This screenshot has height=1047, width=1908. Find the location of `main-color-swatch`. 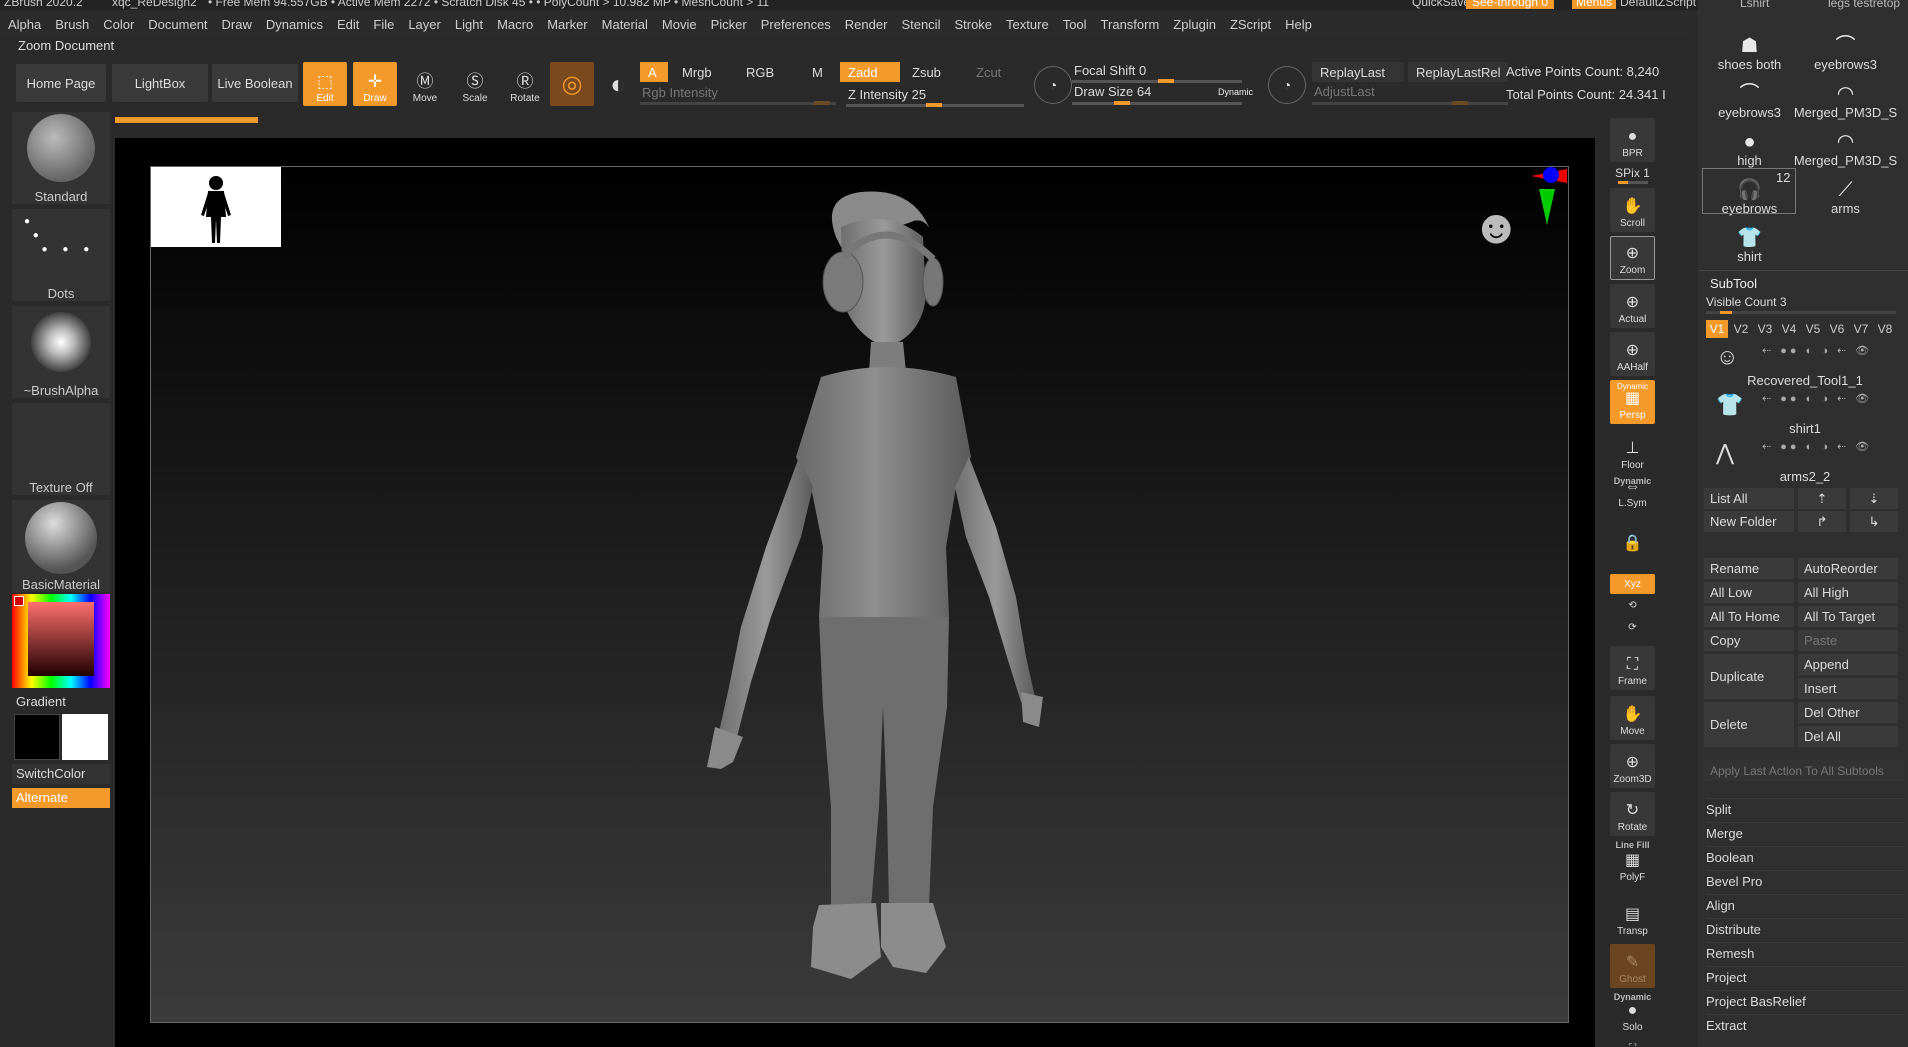

main-color-swatch is located at coordinates (85, 737).